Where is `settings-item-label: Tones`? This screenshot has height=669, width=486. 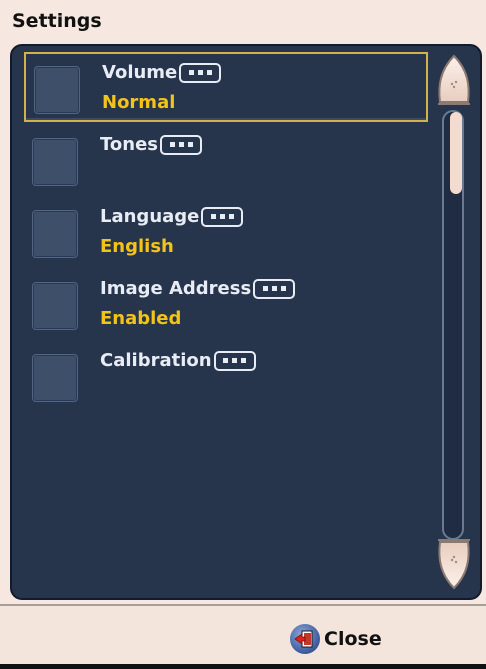
settings-item-label: Tones is located at coordinates (129, 144).